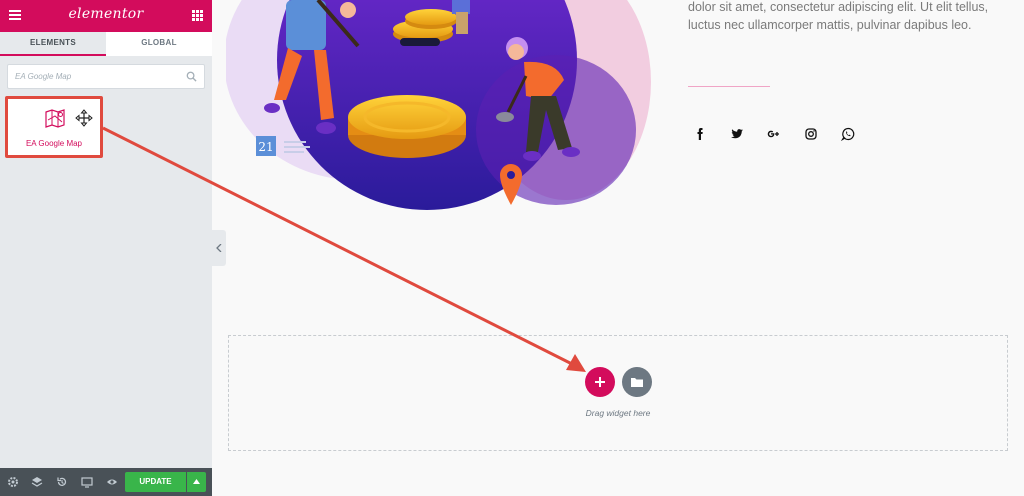 Image resolution: width=1024 pixels, height=496 pixels. What do you see at coordinates (87, 482) in the screenshot?
I see `responsive-desktop-icon` at bounding box center [87, 482].